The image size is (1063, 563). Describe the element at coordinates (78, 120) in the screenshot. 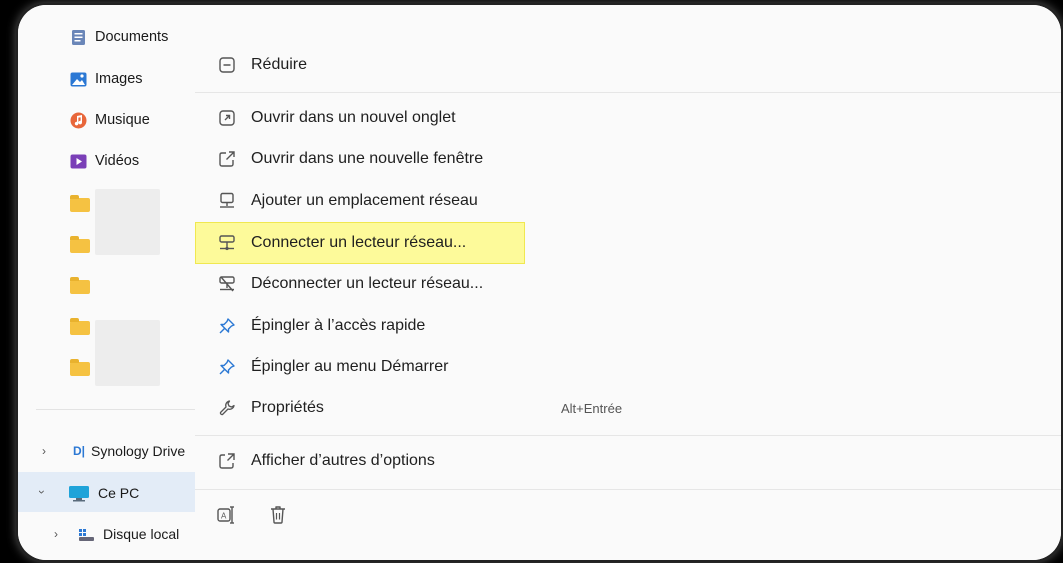

I see `music-icon` at that location.